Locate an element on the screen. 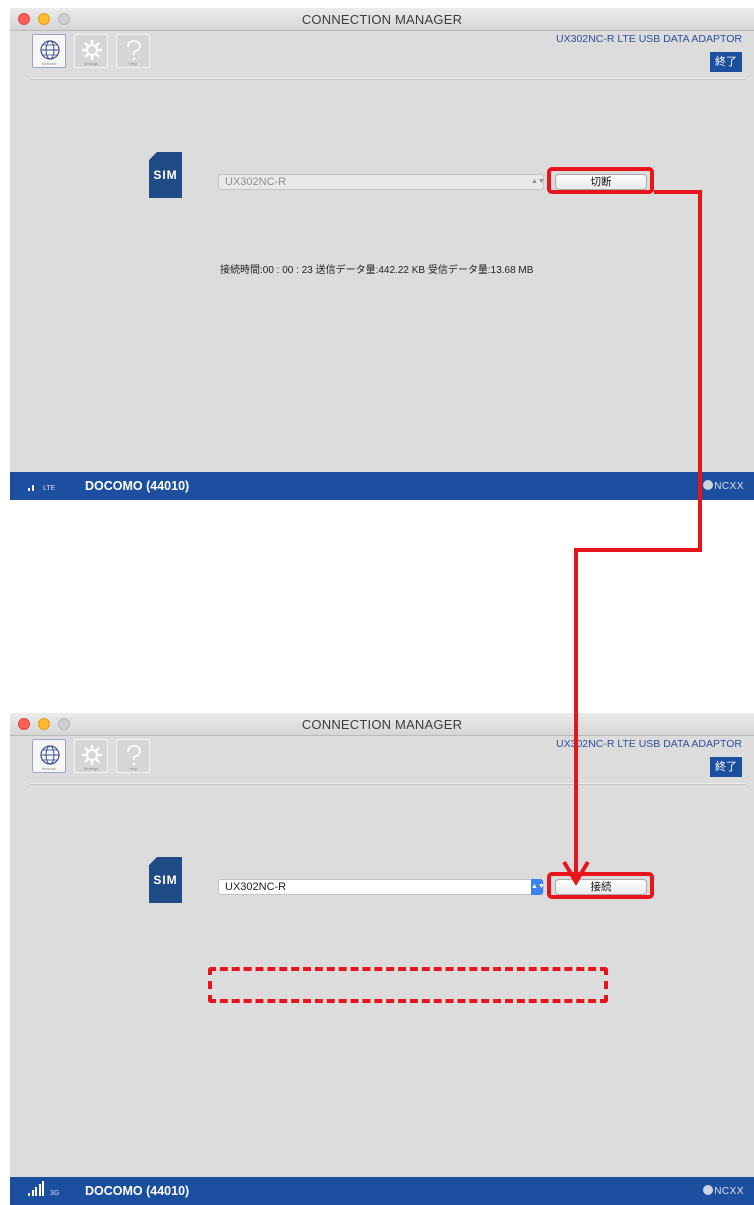 The height and width of the screenshot is (1205, 754). status-bar: LTE DOCOMO (44010) NCXX is located at coordinates (382, 486).